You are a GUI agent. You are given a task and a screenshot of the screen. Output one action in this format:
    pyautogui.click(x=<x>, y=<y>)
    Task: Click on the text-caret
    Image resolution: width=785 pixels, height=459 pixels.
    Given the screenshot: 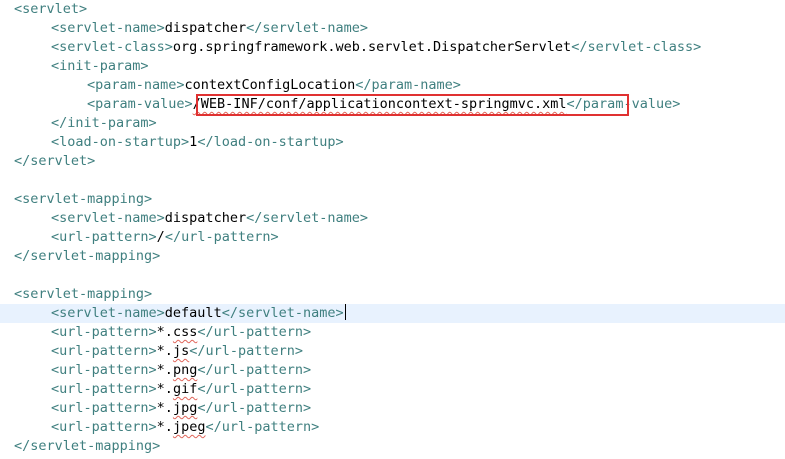 What is the action you would take?
    pyautogui.click(x=345, y=312)
    